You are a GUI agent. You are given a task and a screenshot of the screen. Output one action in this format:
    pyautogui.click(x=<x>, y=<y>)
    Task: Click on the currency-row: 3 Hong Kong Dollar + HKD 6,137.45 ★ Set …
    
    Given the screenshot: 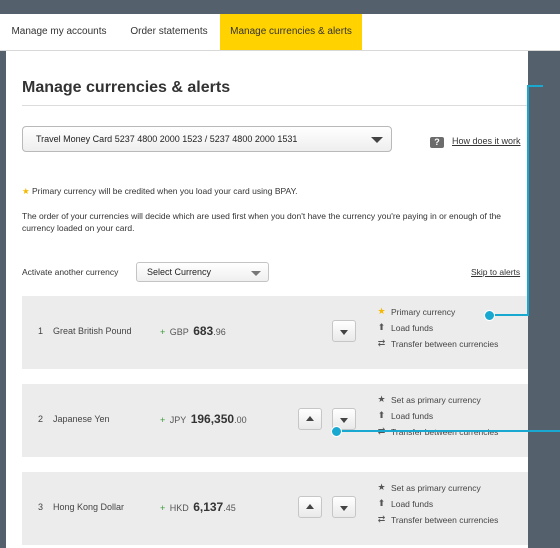 What is the action you would take?
    pyautogui.click(x=275, y=508)
    